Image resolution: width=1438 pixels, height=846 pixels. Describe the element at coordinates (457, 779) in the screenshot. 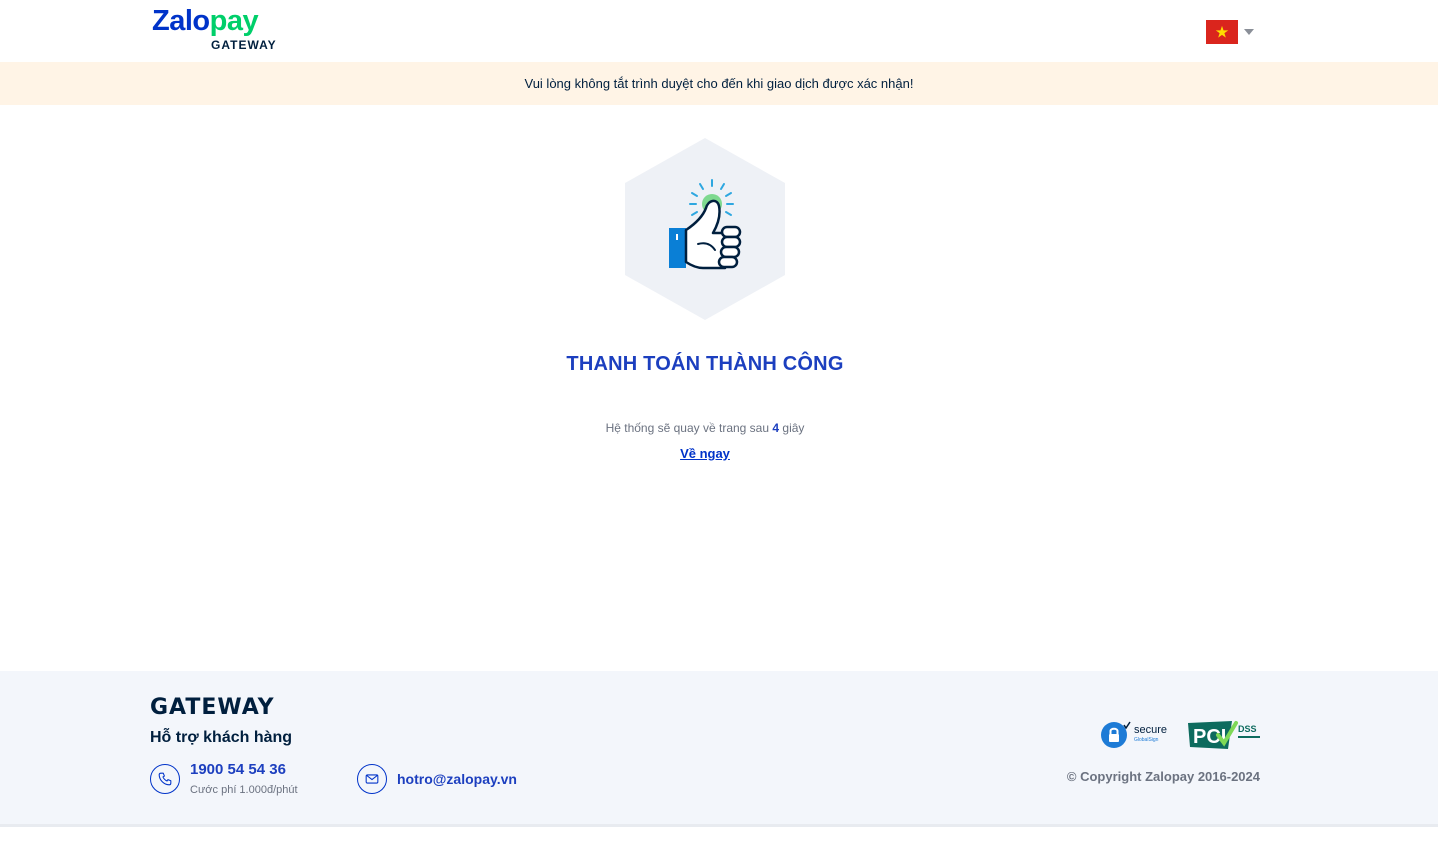

I see `support-email: hotro@zalopay.vn` at that location.